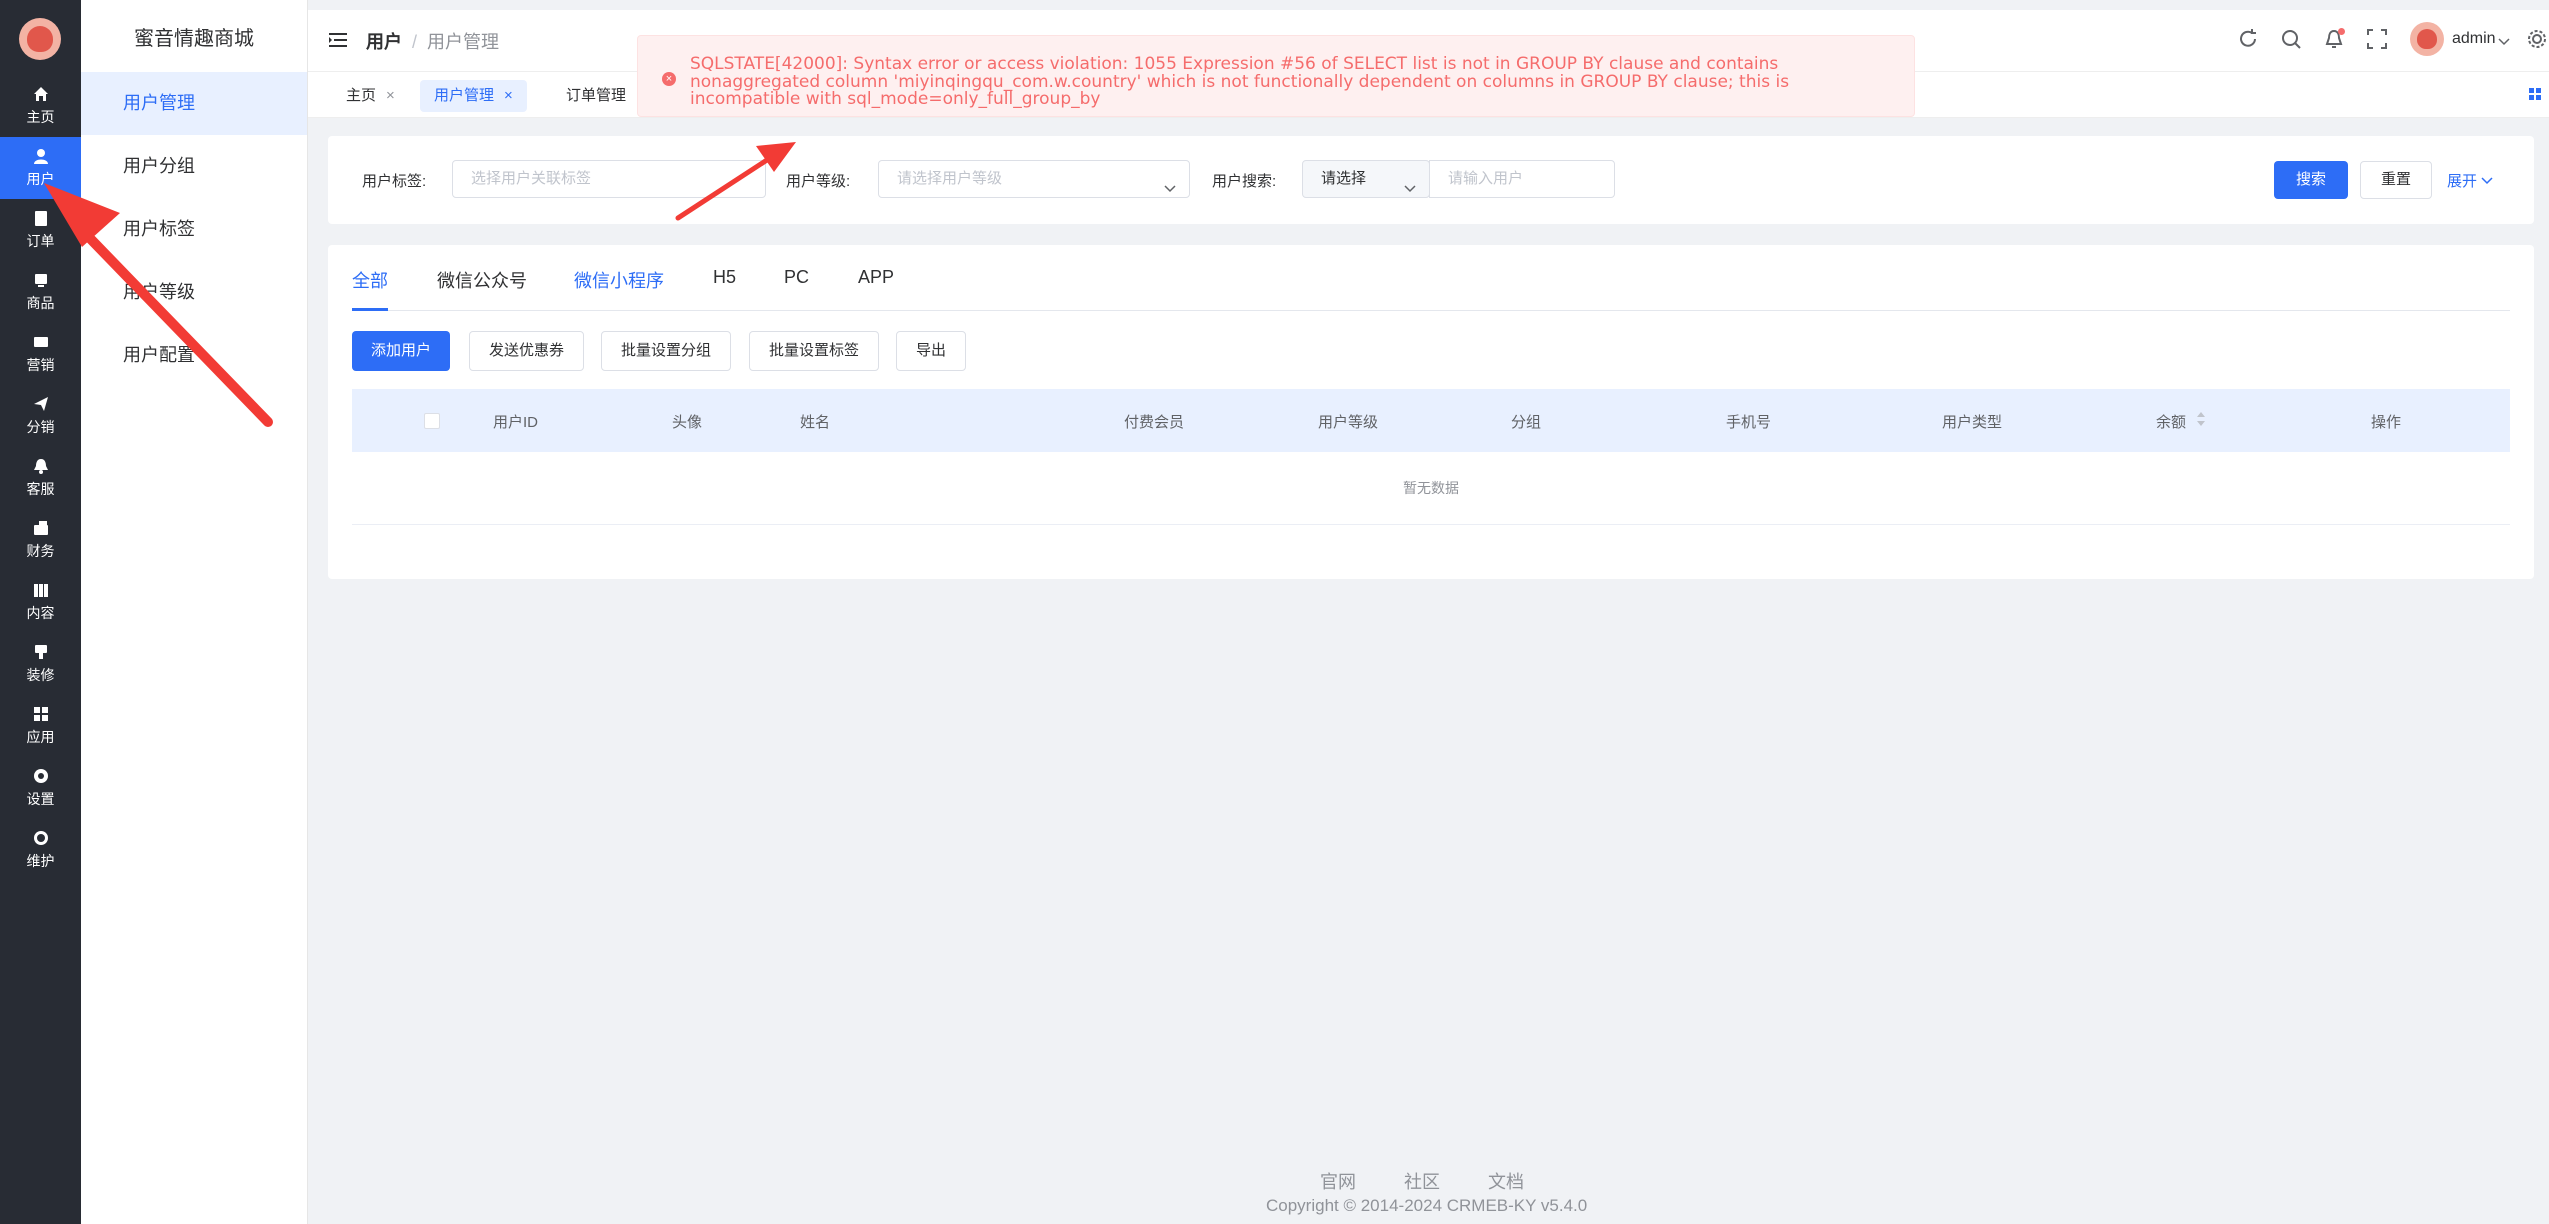  I want to click on rail-item-distribution: 分销, so click(40, 416).